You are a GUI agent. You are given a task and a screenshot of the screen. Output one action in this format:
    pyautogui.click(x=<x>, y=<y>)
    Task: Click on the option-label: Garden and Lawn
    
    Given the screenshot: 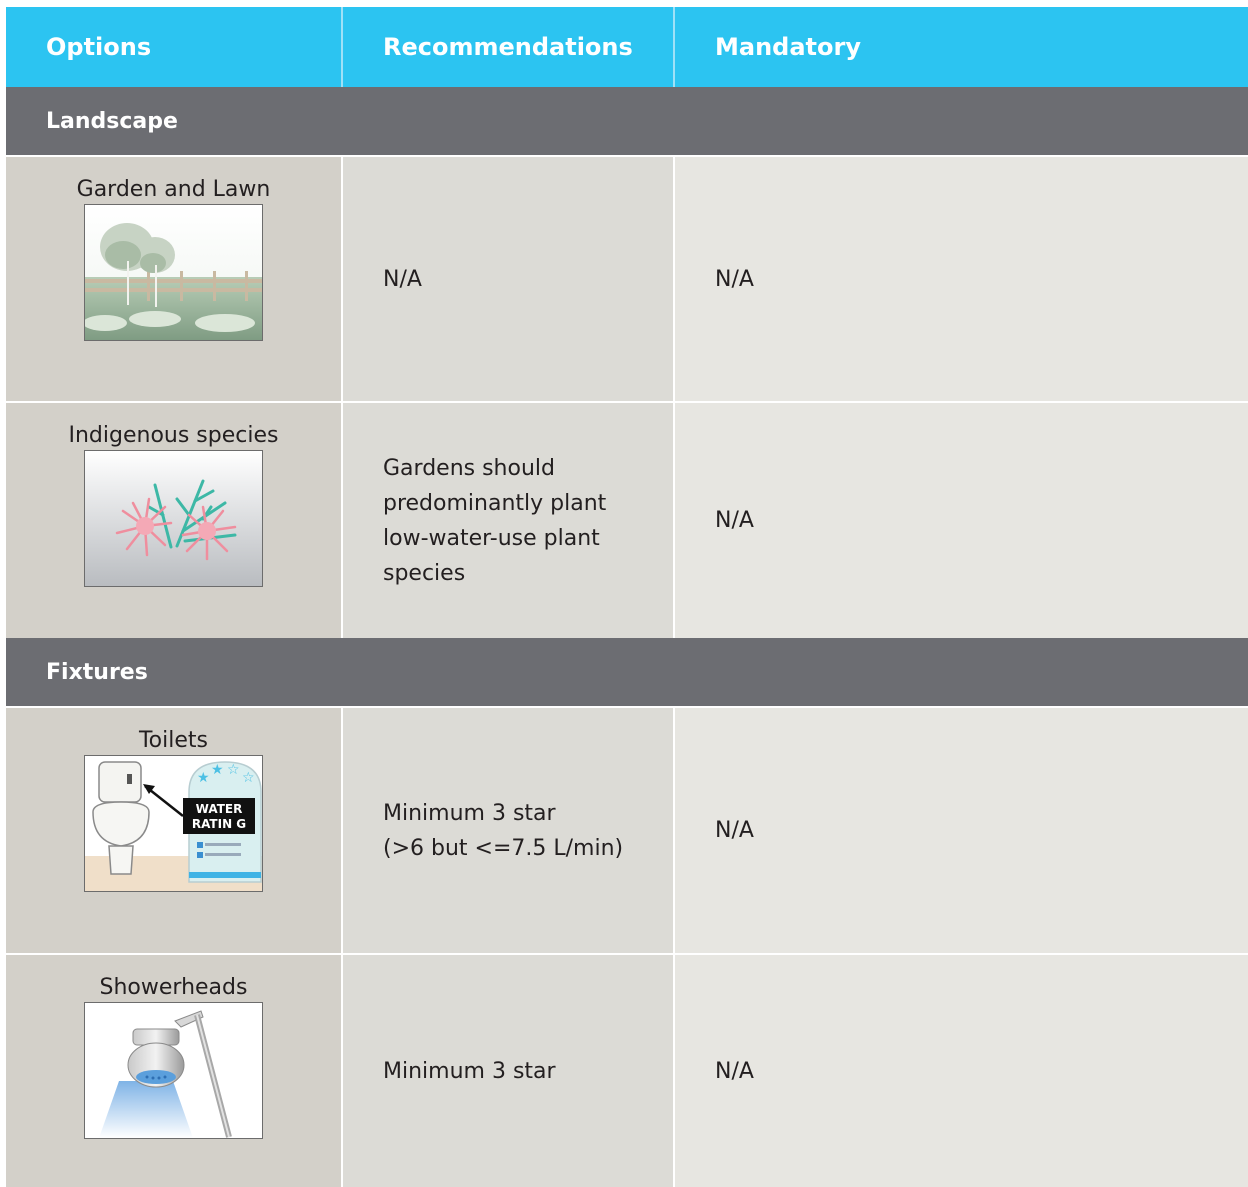 What is the action you would take?
    pyautogui.click(x=173, y=189)
    